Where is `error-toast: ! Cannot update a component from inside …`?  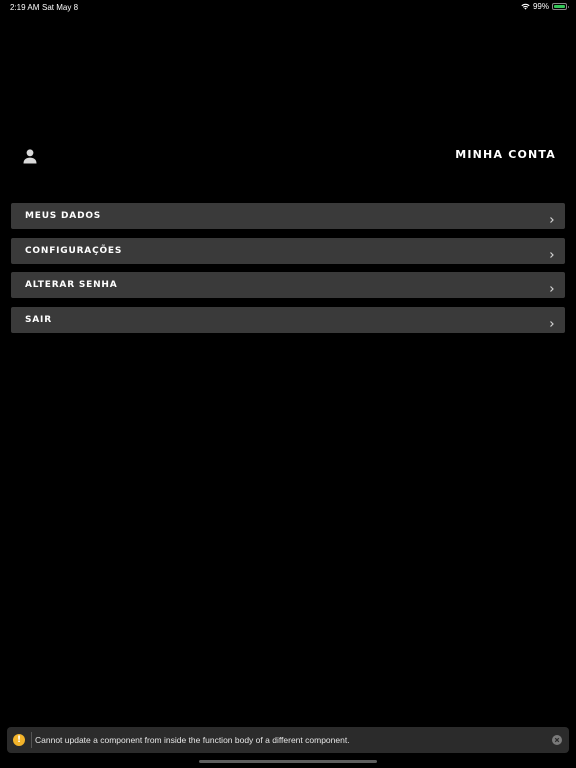
error-toast: ! Cannot update a component from inside … is located at coordinates (288, 740).